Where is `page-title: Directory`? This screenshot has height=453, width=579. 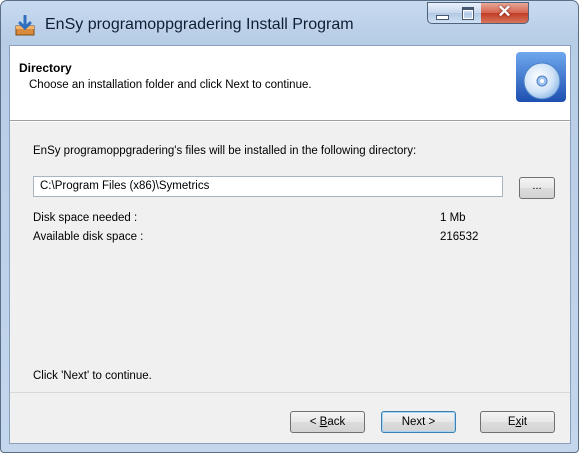 page-title: Directory is located at coordinates (45, 68).